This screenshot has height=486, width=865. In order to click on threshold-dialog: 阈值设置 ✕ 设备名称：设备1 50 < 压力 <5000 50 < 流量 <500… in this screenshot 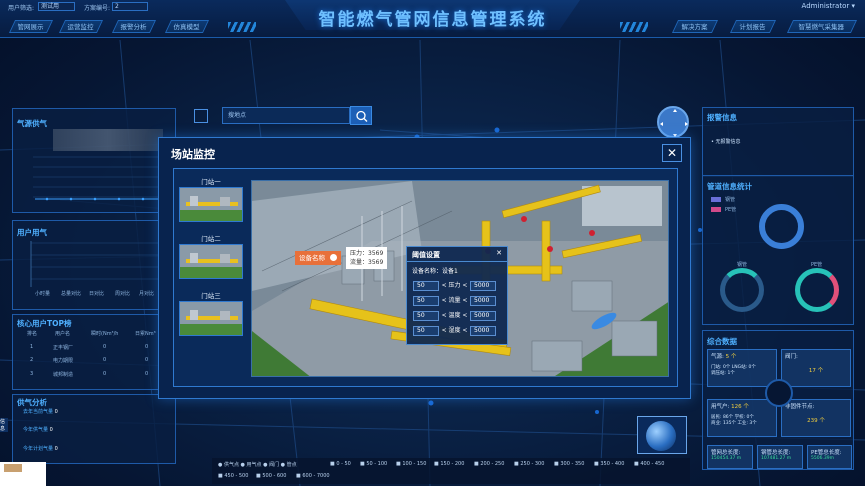, I will do `click(457, 295)`.